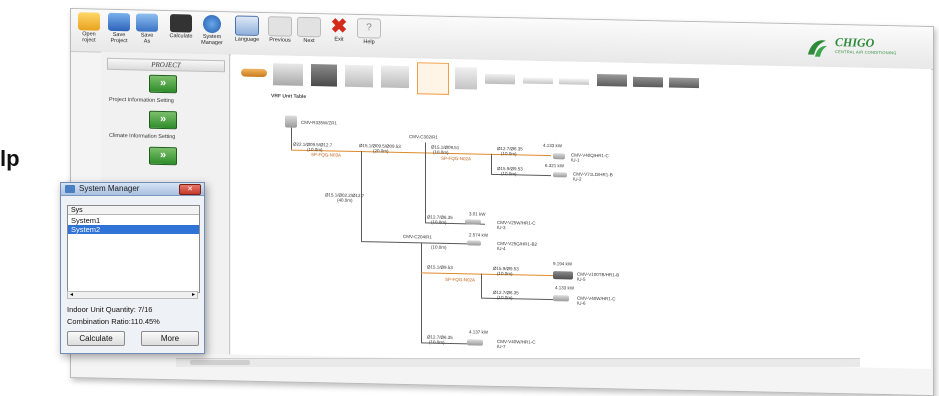 This screenshot has height=396, width=939. I want to click on sidebar-item-project-information: Project Information Setting, so click(141, 100).